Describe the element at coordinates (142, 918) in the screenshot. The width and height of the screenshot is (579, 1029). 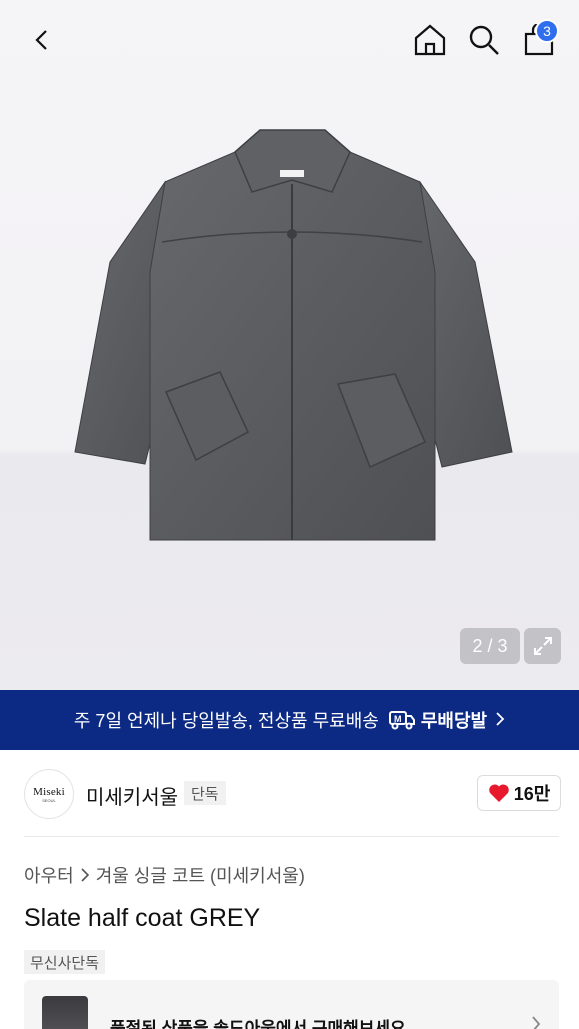
I see `product-title: Slate half coat GREY` at that location.